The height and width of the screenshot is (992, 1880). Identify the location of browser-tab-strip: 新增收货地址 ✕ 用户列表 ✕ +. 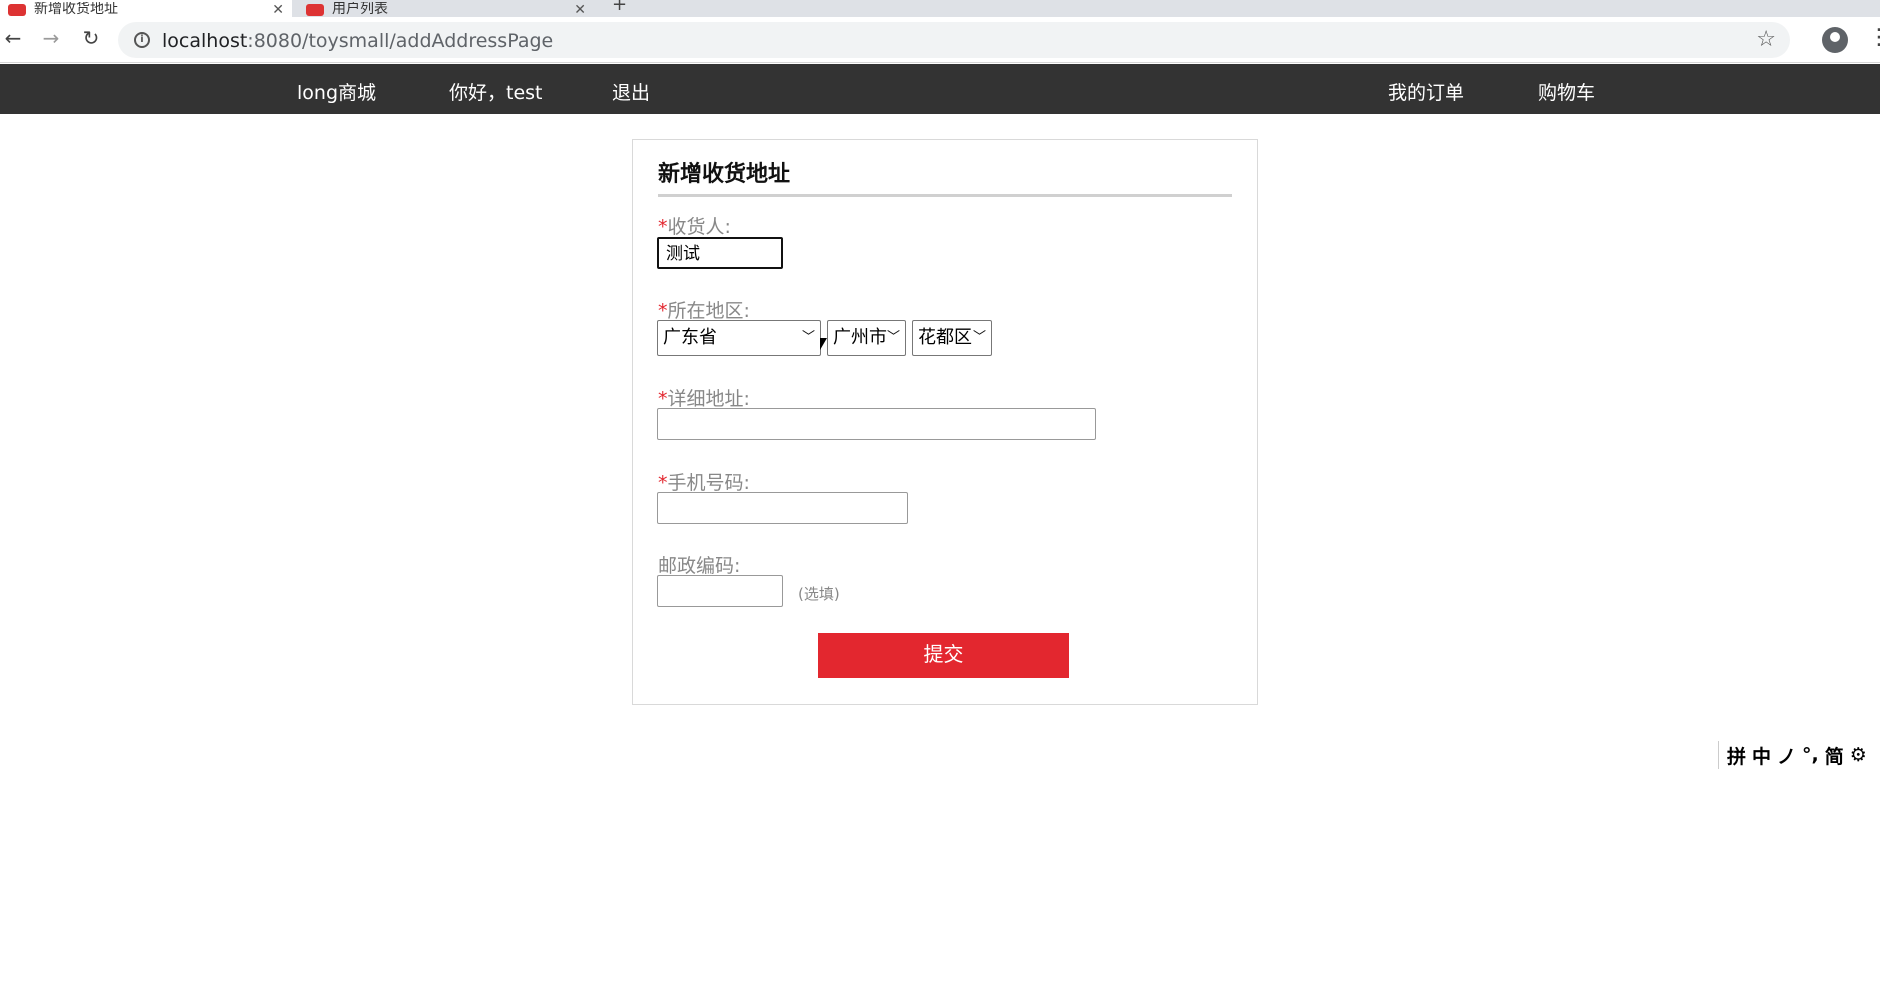
(940, 8).